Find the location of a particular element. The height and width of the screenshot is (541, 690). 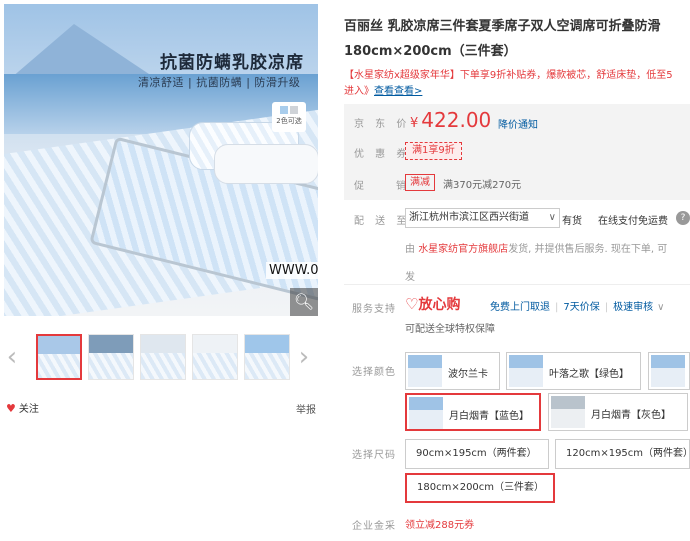

color-count-badge: 2色可选 is located at coordinates (289, 117).